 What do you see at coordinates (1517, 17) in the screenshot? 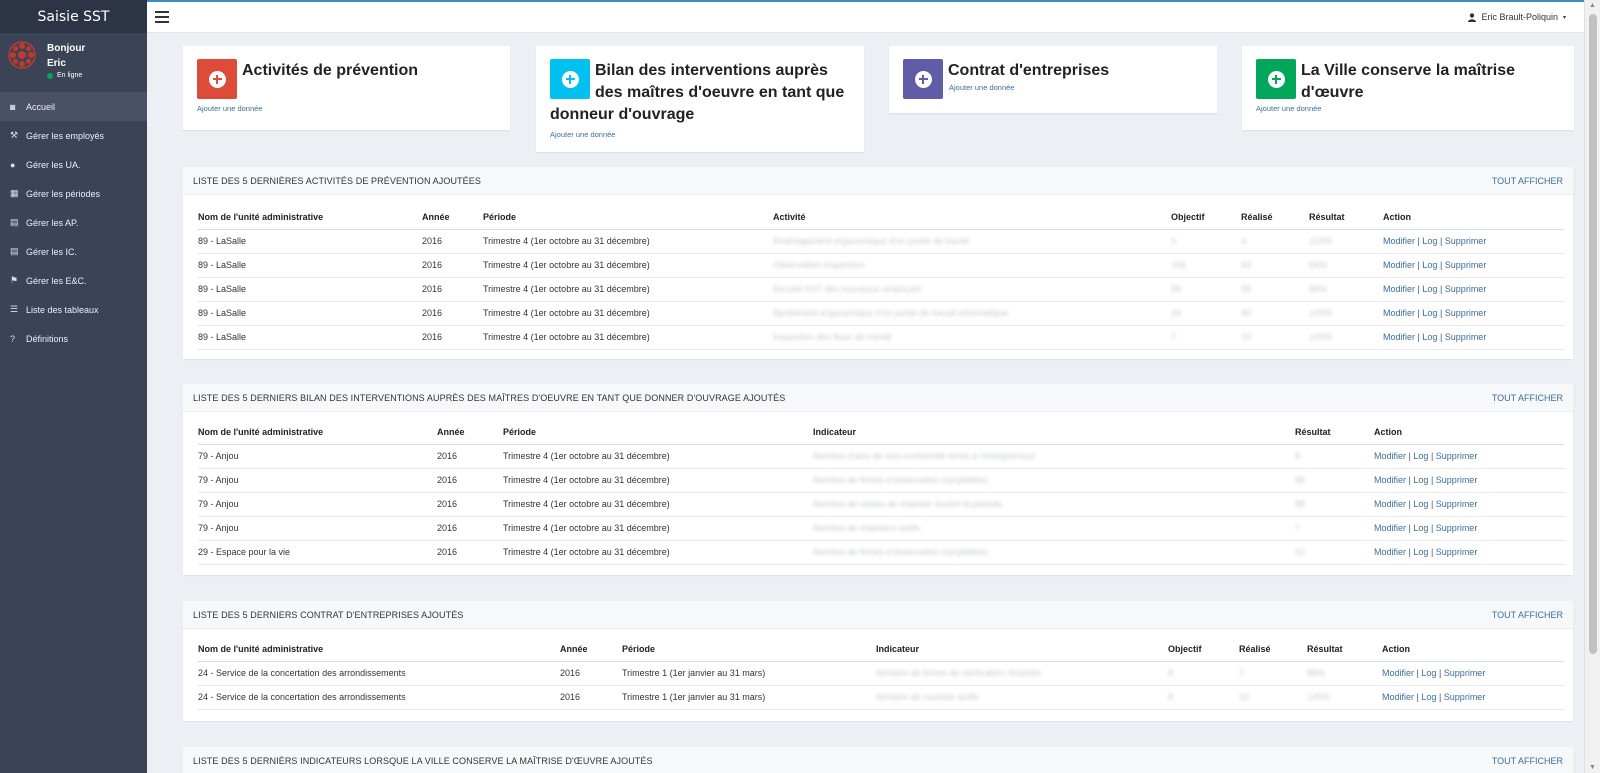
I see `user-menu-dropdown: Eric Brault-Poliquin ▾` at bounding box center [1517, 17].